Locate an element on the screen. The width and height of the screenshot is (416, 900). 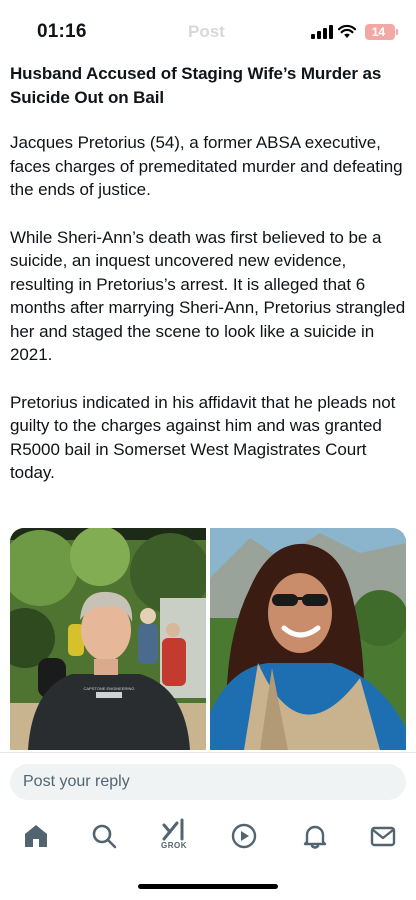
reply-bar: Post your reply is located at coordinates (208, 780).